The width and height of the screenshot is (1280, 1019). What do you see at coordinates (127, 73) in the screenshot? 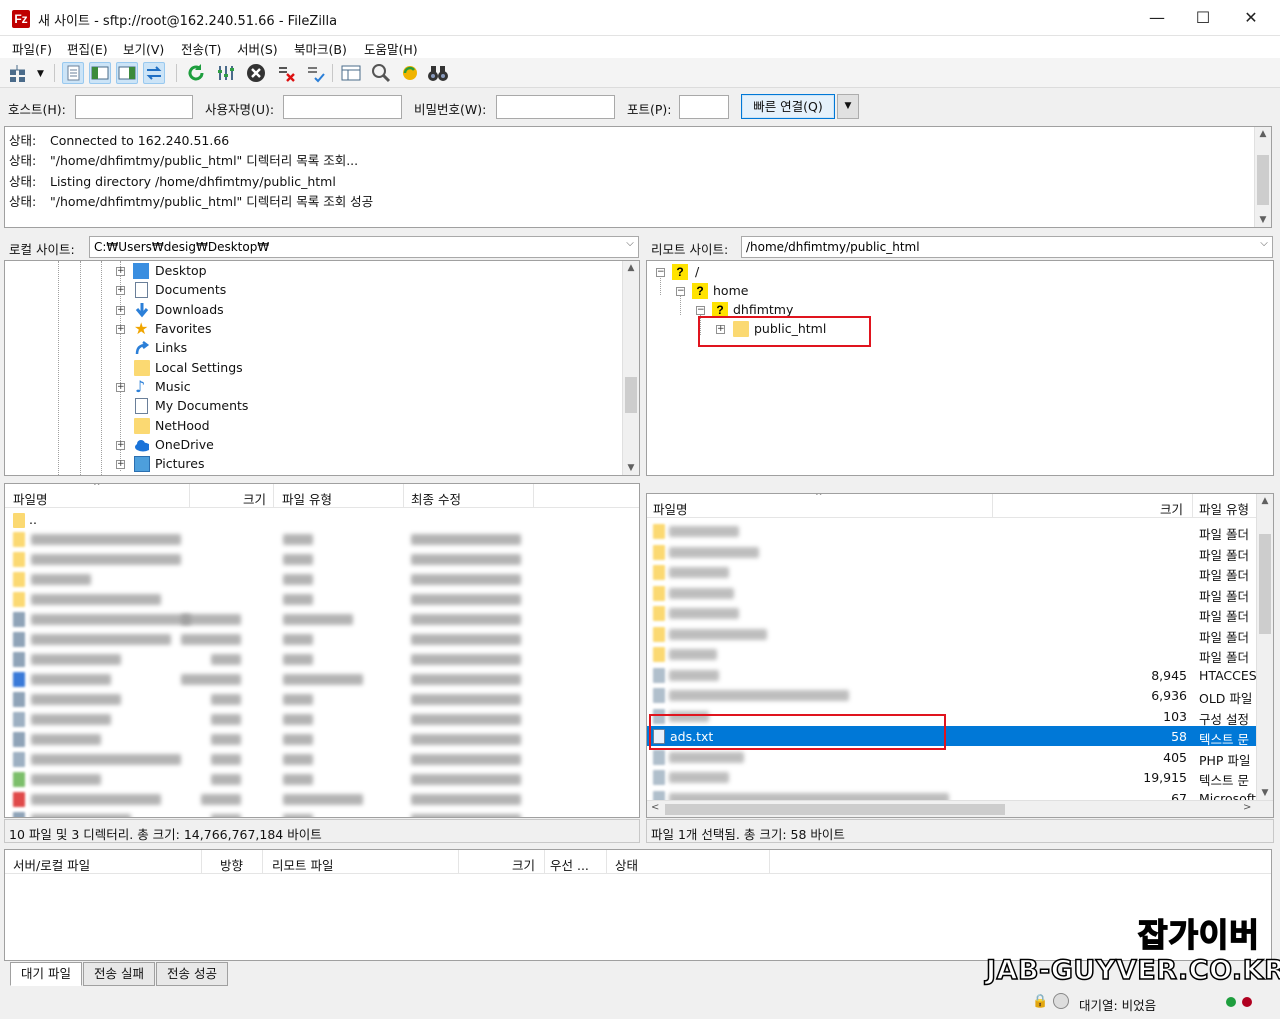
I see `toggle-remote-tree-icon` at bounding box center [127, 73].